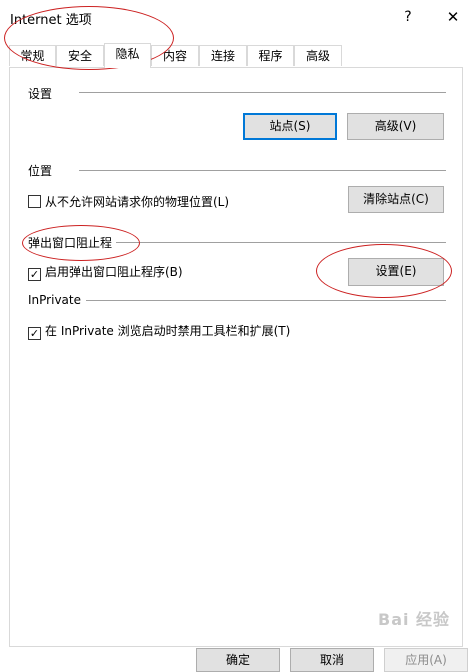 Image resolution: width=472 pixels, height=672 pixels. What do you see at coordinates (395, 126) in the screenshot?
I see `advanced-button: 高级(V)` at bounding box center [395, 126].